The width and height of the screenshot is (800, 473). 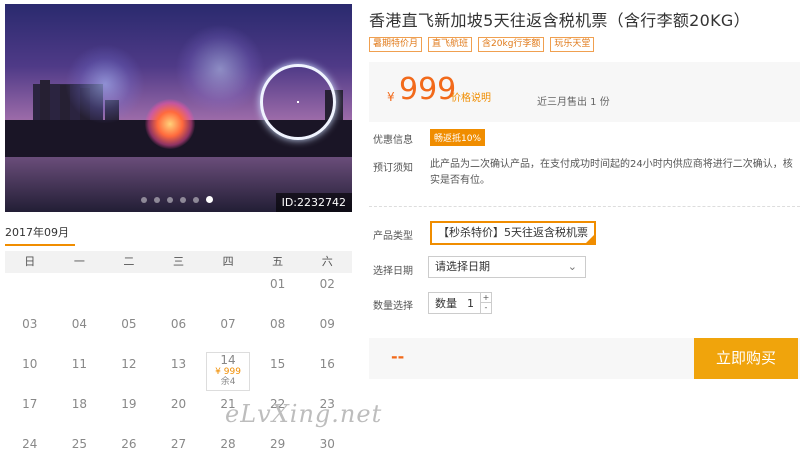 I want to click on calendar-day-number: 11, so click(x=79, y=364).